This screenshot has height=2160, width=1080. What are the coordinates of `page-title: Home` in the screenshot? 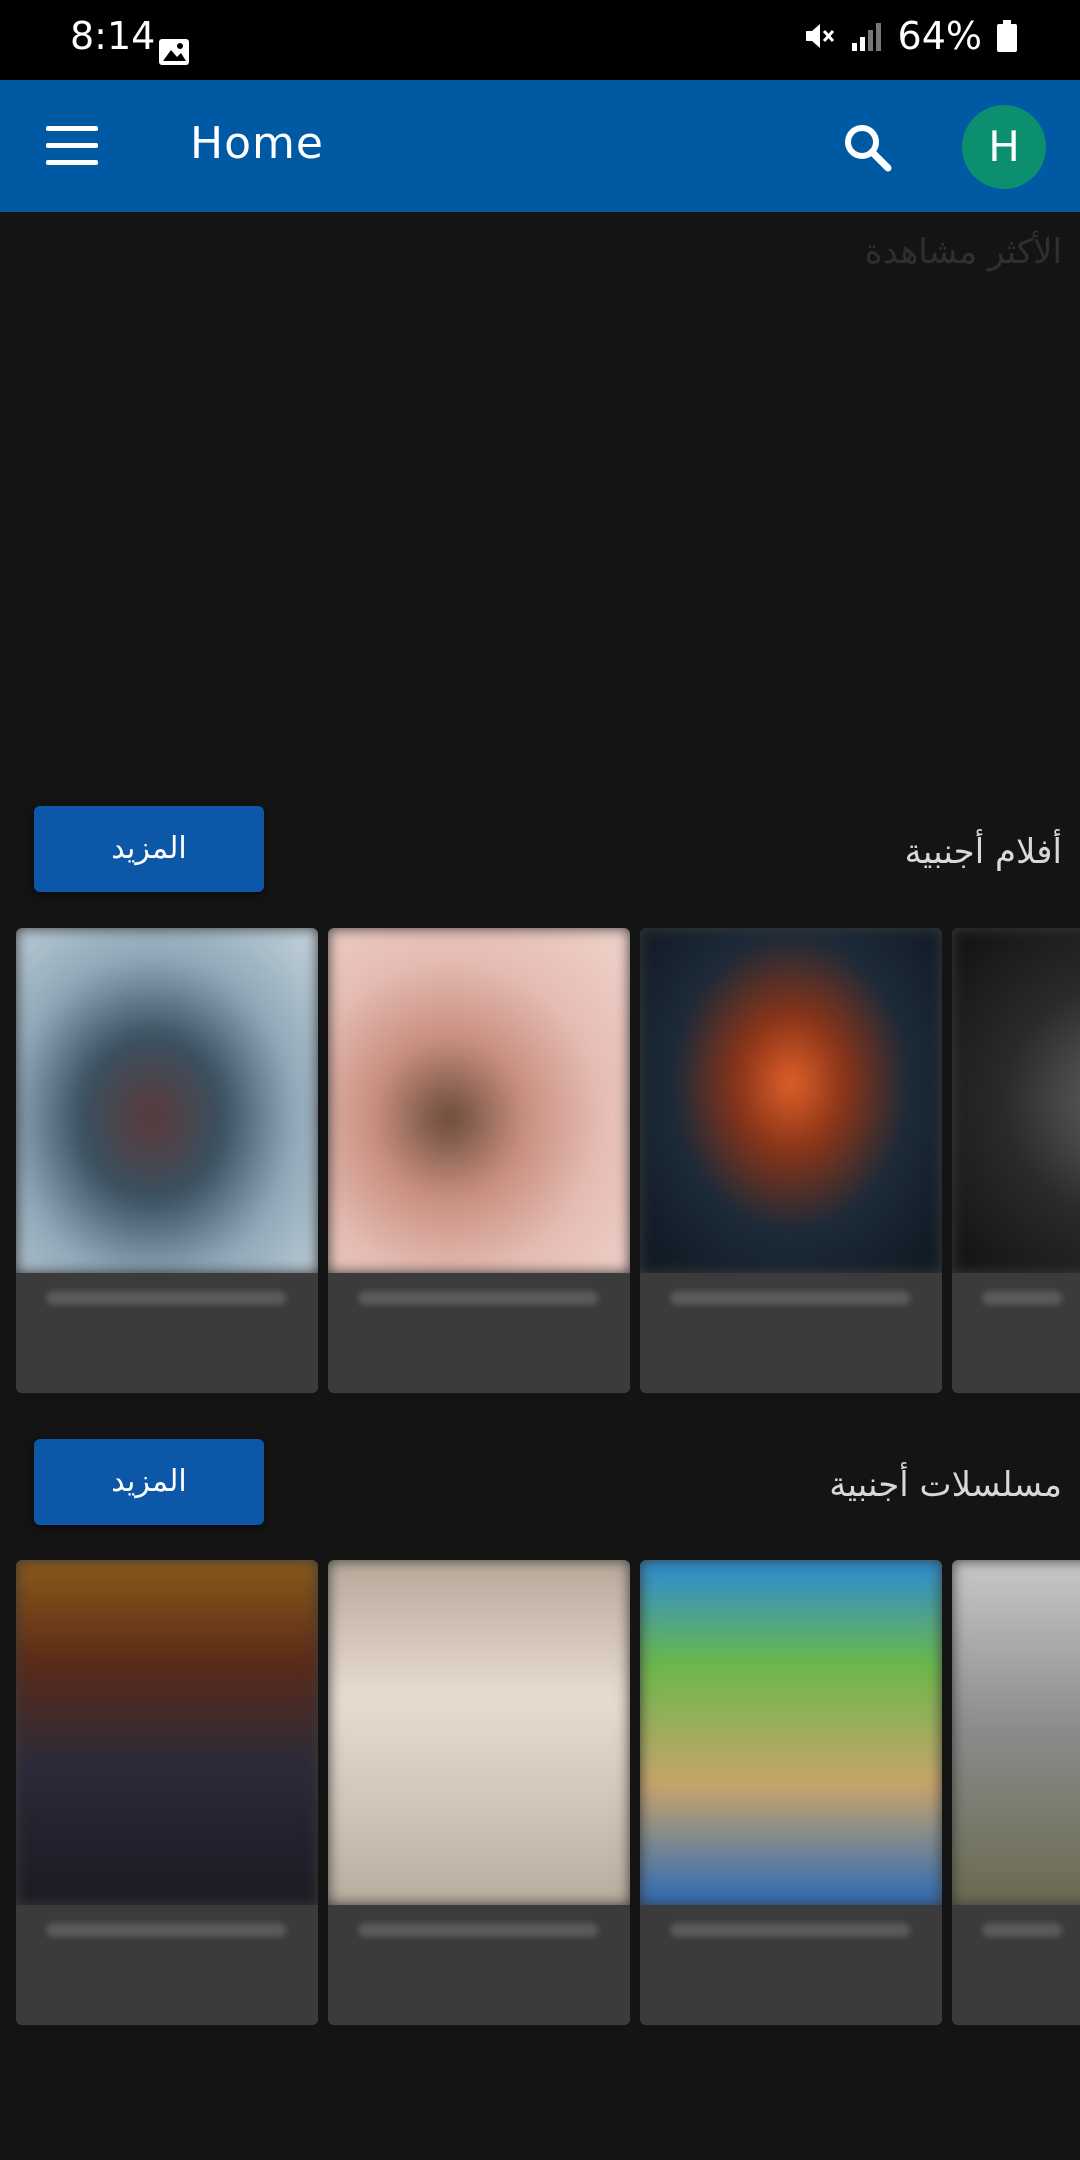 It's located at (257, 143).